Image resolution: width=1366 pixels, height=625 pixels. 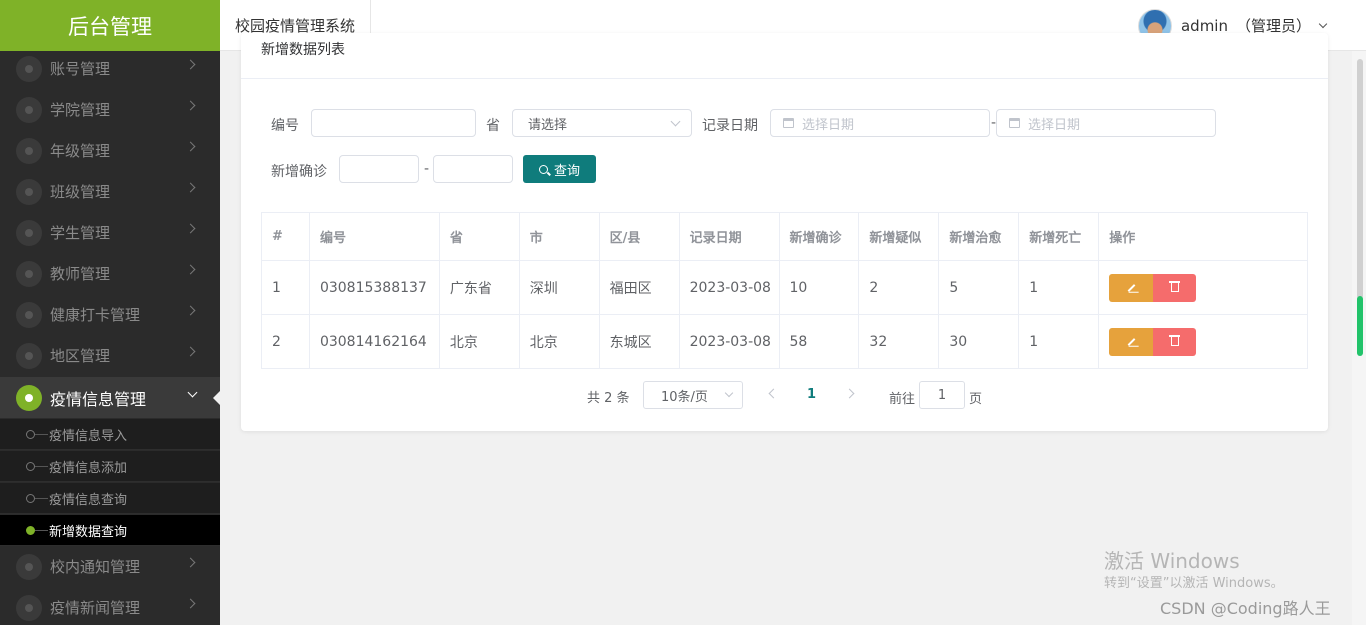 I want to click on province-label: 省, so click(x=493, y=126).